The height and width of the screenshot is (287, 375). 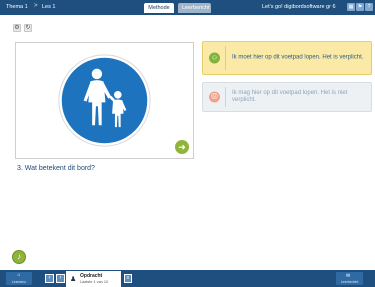 I want to click on chevron-left-icon: ‹, so click(x=49, y=278).